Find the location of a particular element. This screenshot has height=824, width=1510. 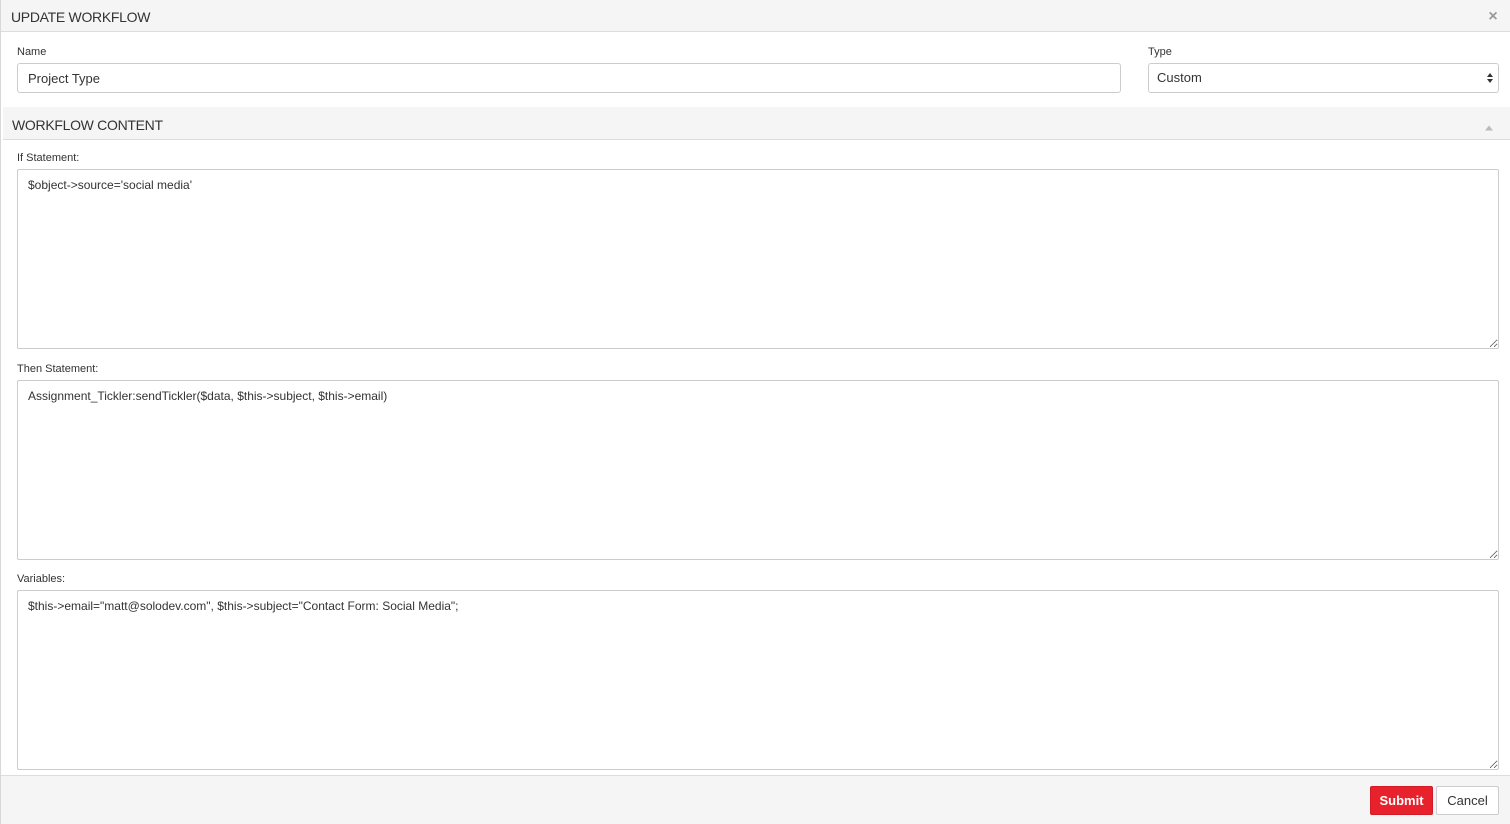

name-label: Name is located at coordinates (32, 52).